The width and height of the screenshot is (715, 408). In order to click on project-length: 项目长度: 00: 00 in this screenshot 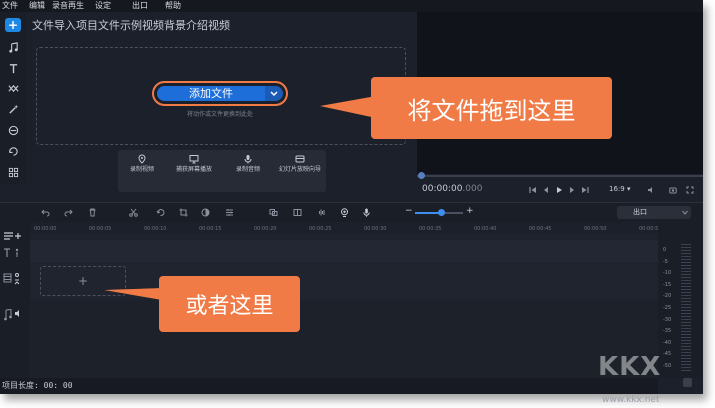, I will do `click(37, 385)`.